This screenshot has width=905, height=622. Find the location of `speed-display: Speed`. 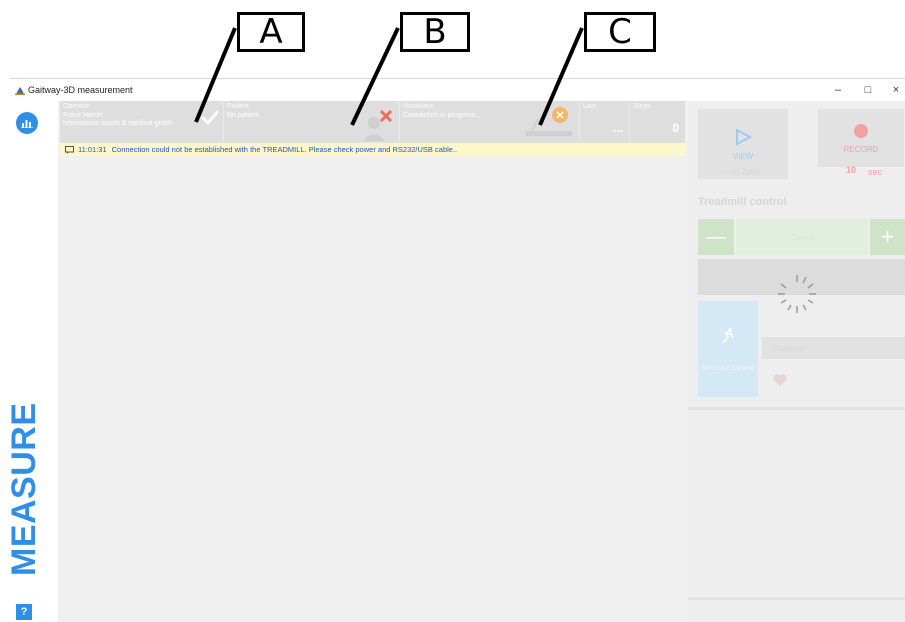

speed-display: Speed is located at coordinates (802, 237).